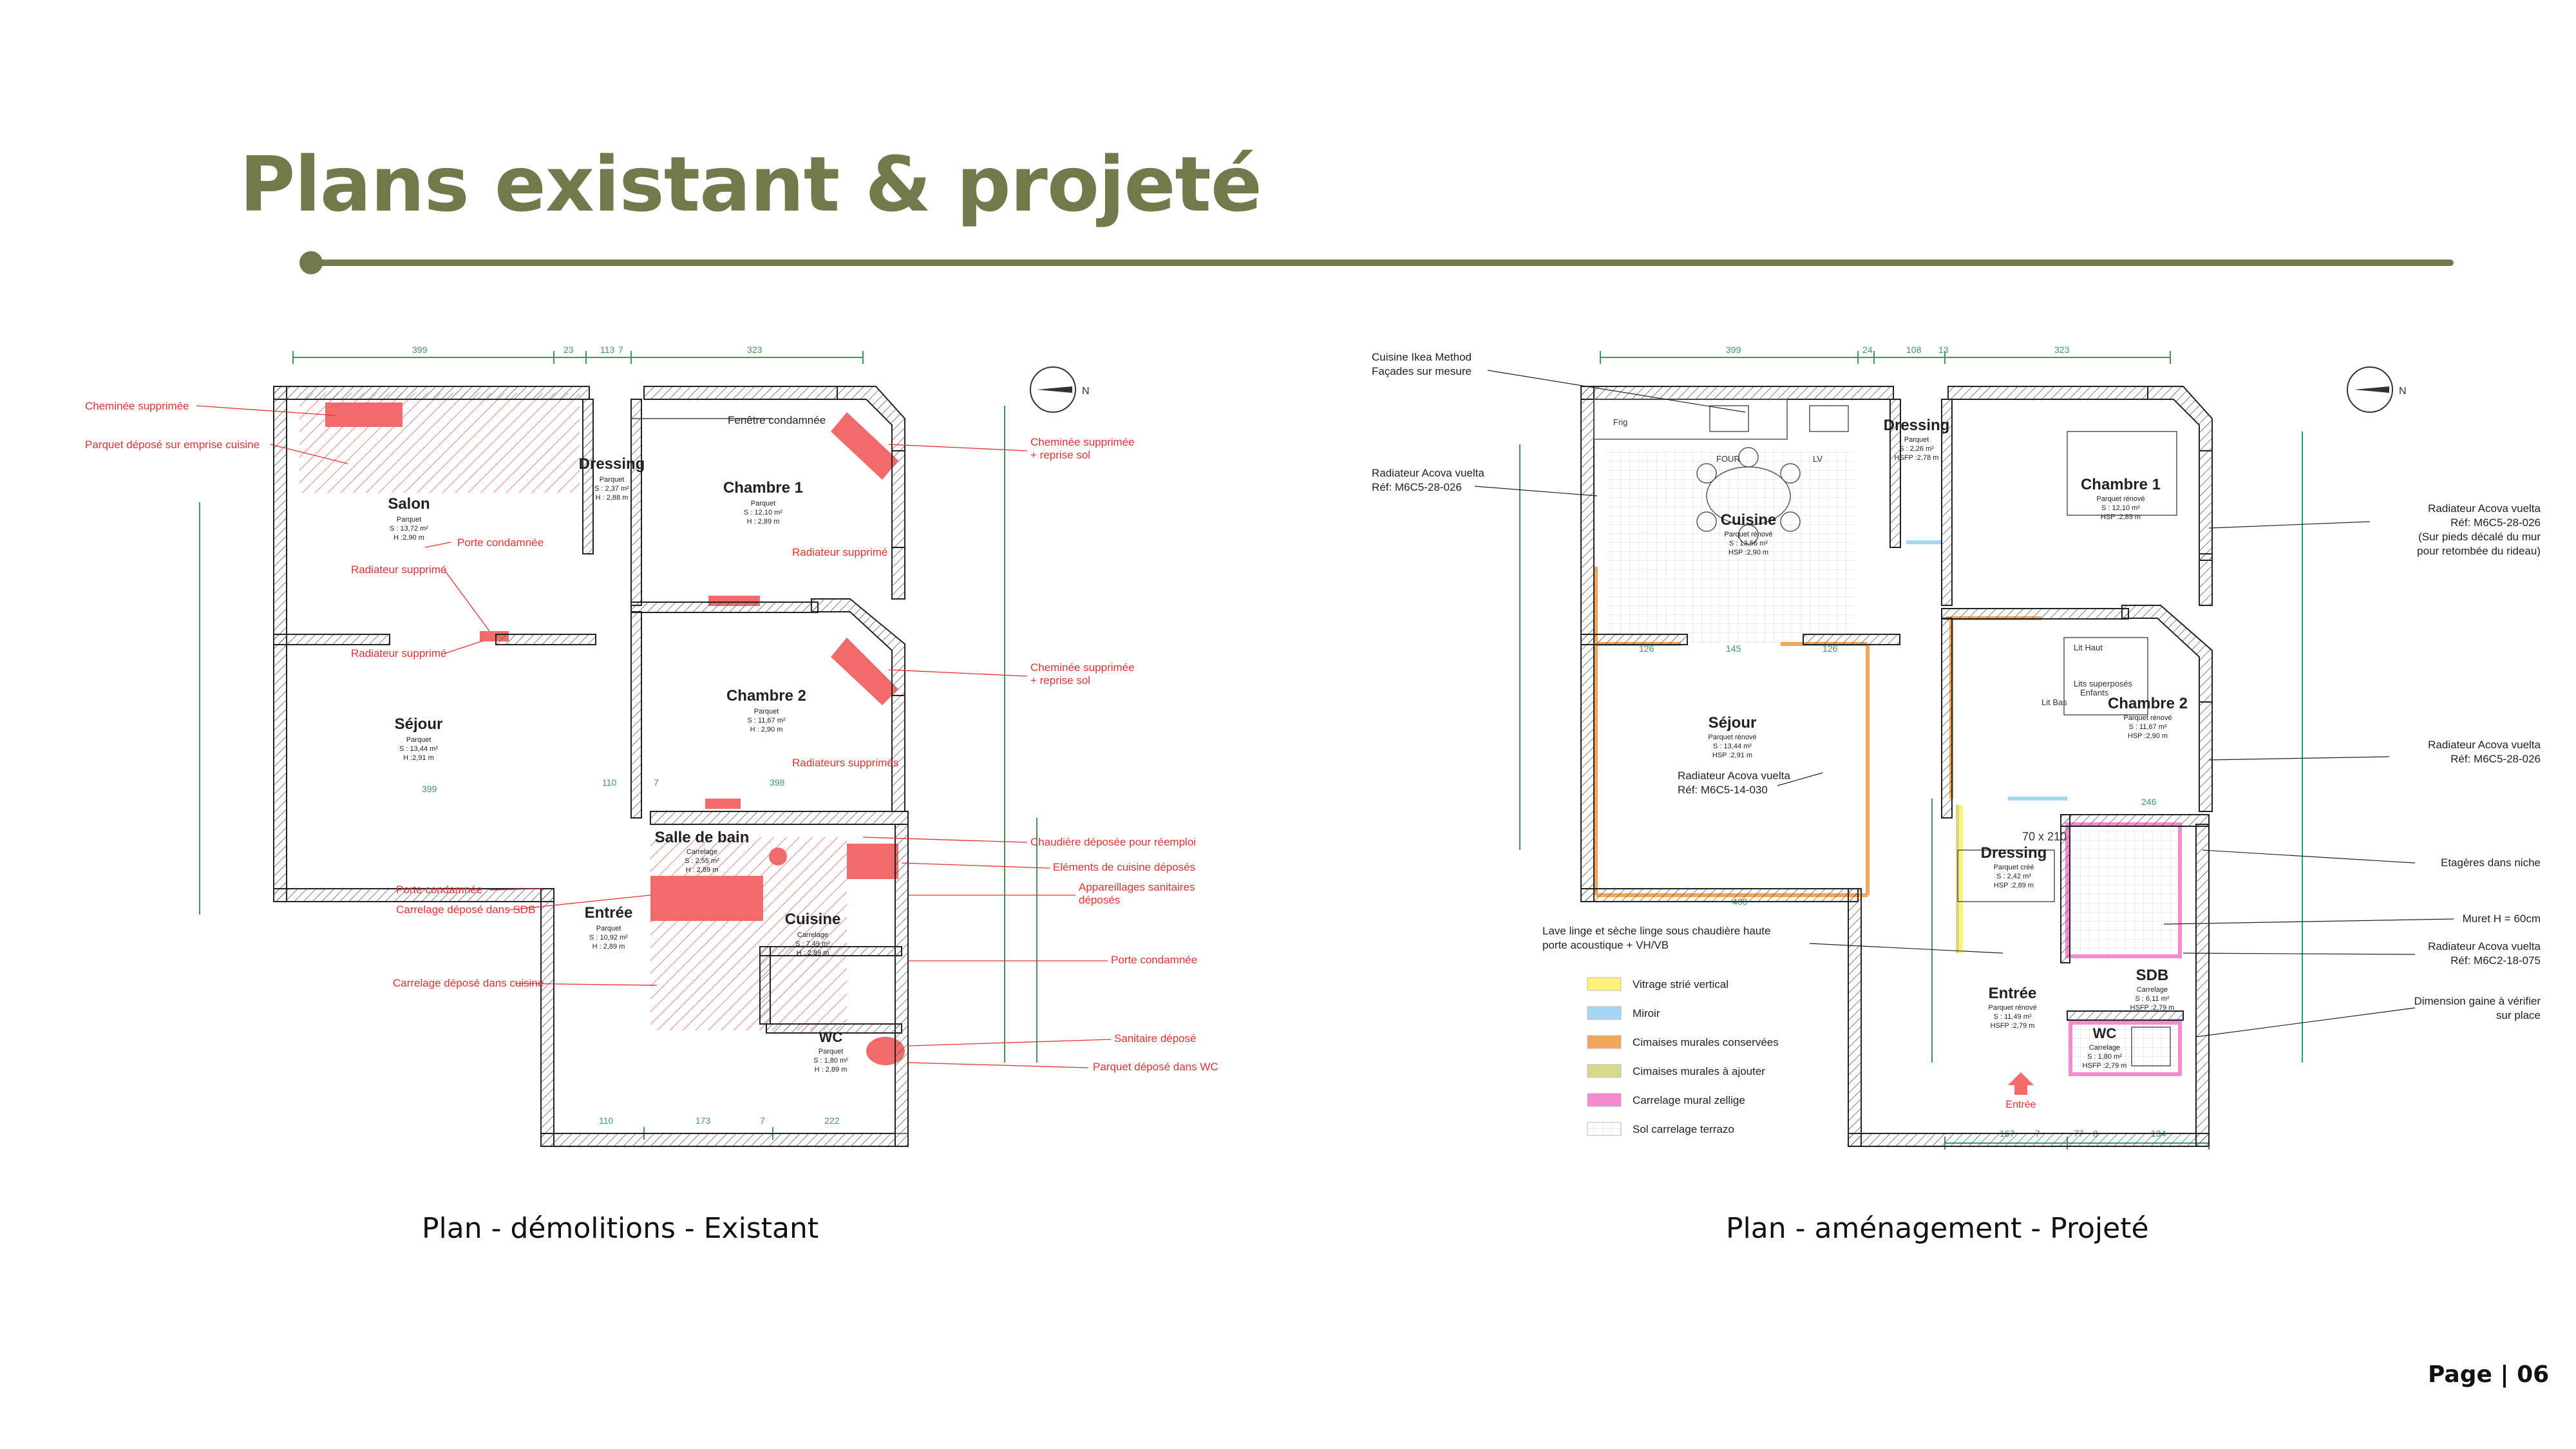 The image size is (2576, 1449). Describe the element at coordinates (751, 184) in the screenshot. I see `page-title: Plans existant & projeté` at that location.